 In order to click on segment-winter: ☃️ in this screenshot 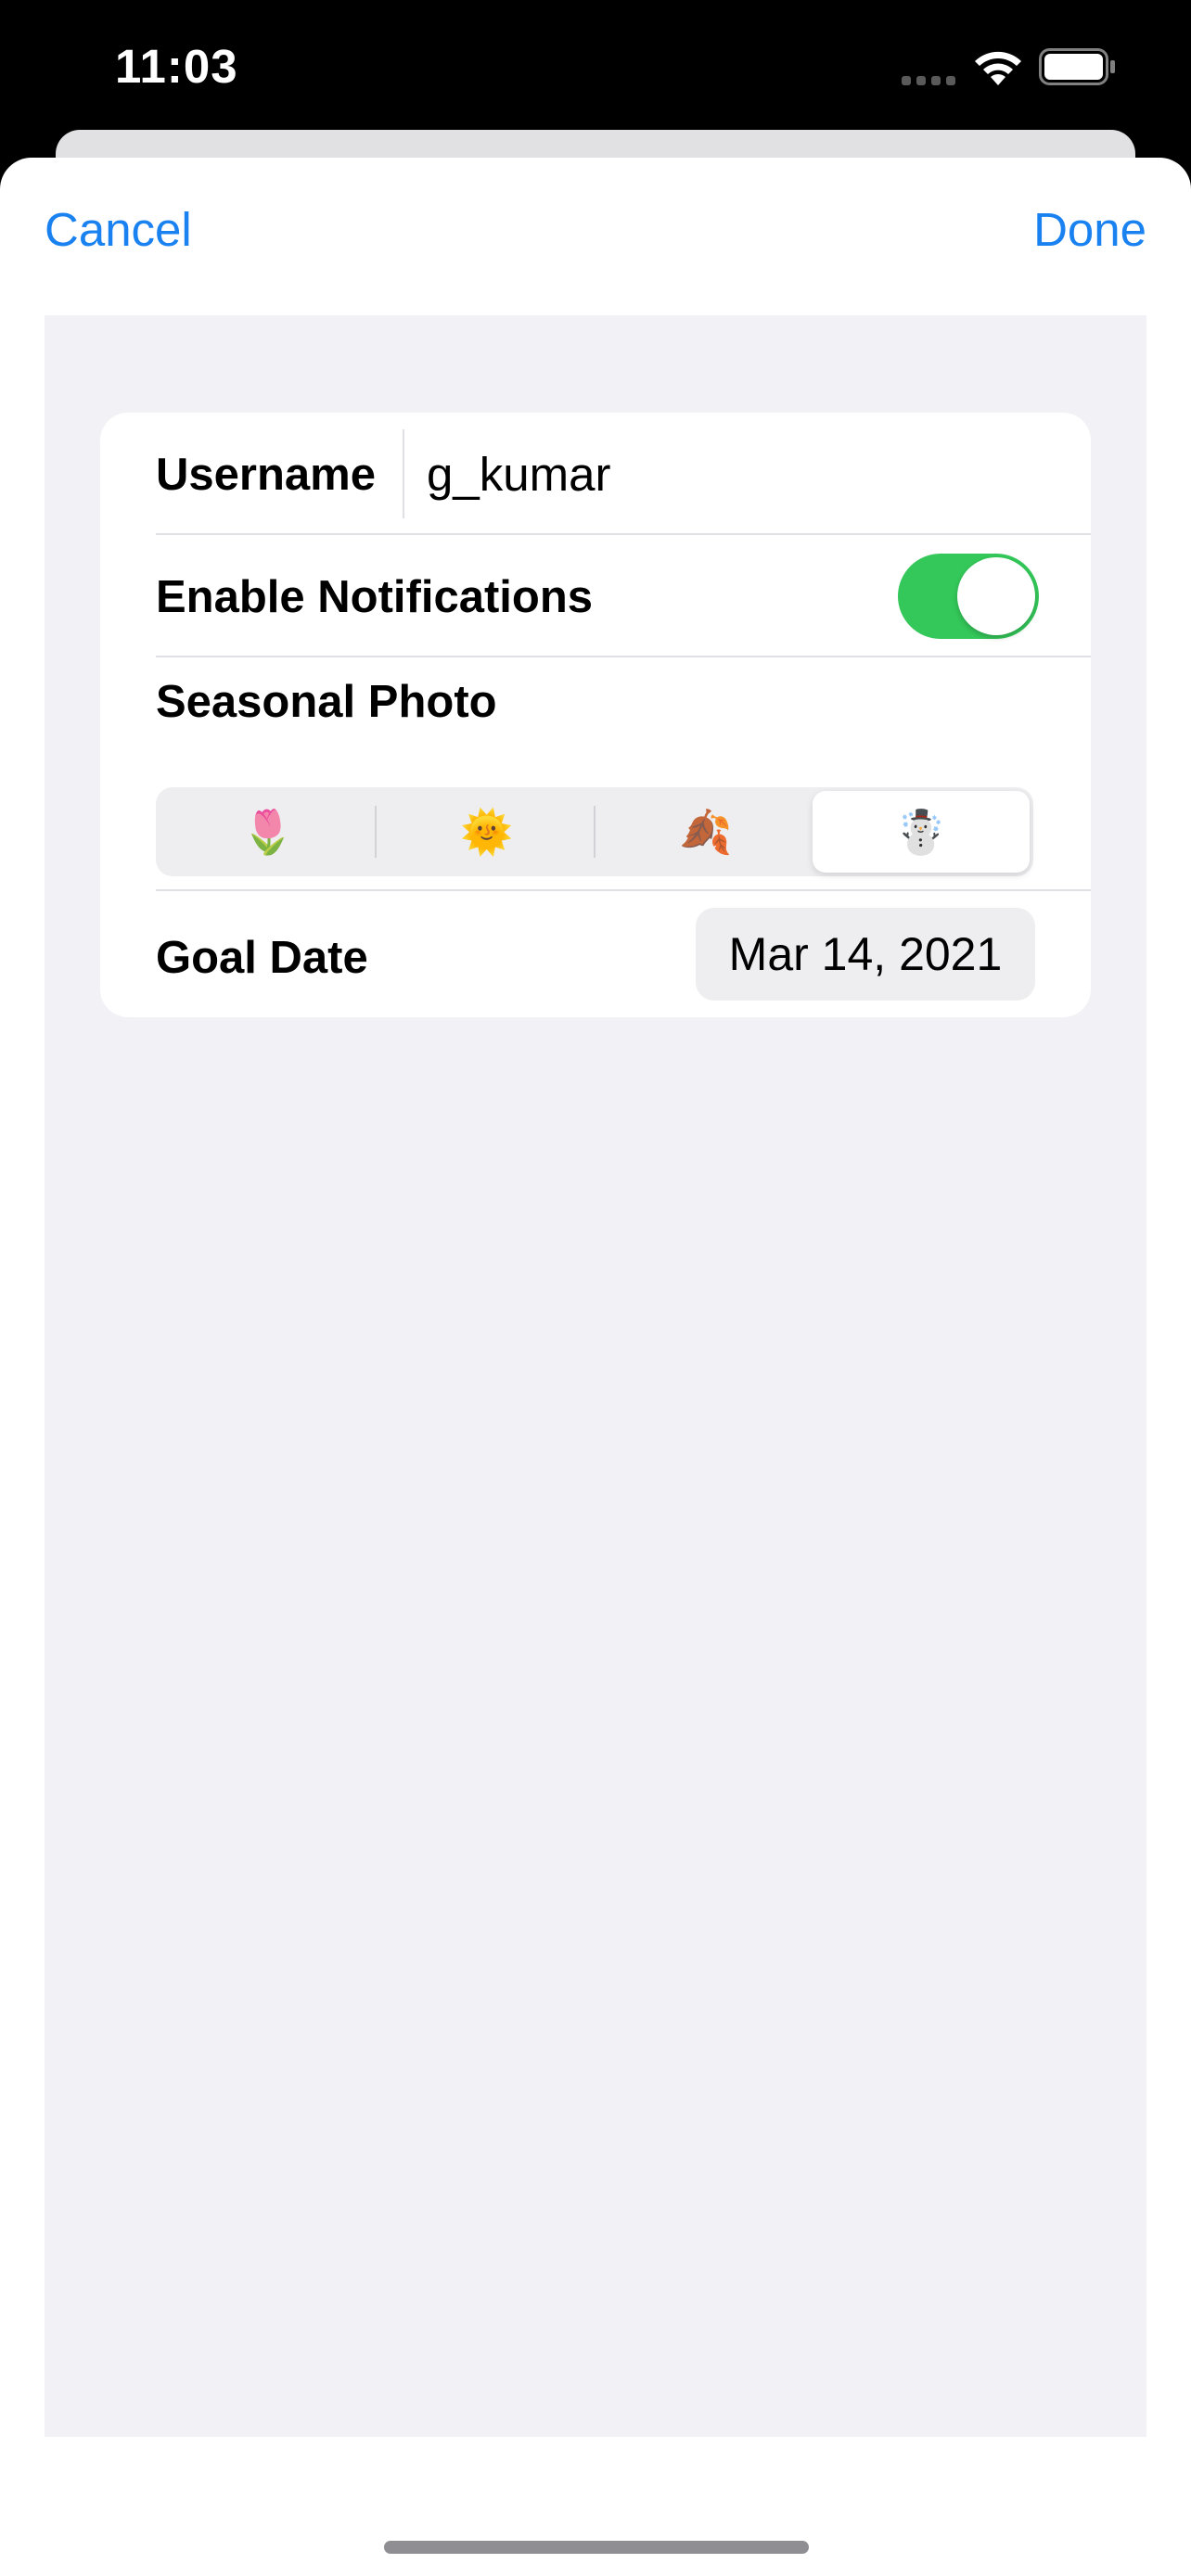, I will do `click(921, 832)`.